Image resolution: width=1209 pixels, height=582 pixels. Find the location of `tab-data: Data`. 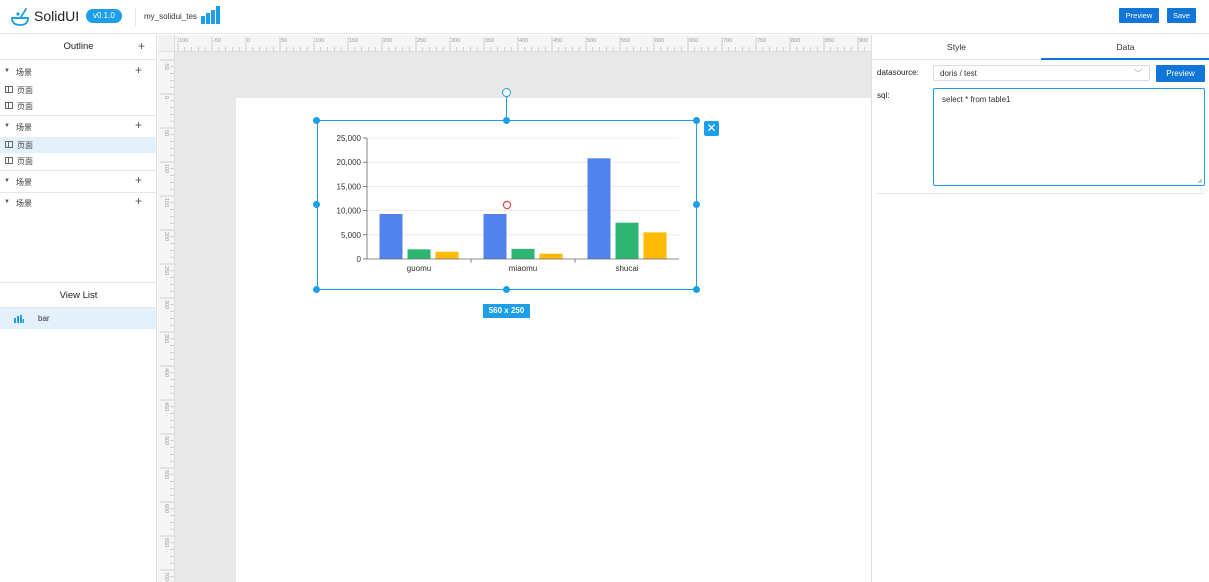

tab-data: Data is located at coordinates (1125, 47).